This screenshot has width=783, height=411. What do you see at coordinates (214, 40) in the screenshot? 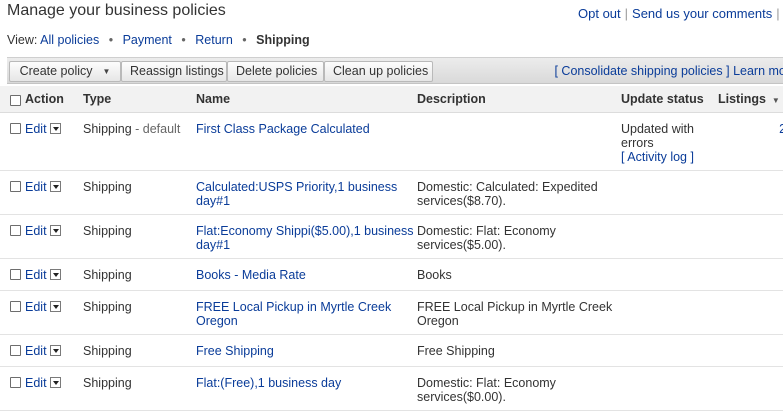
I see `view-return-link: Return` at bounding box center [214, 40].